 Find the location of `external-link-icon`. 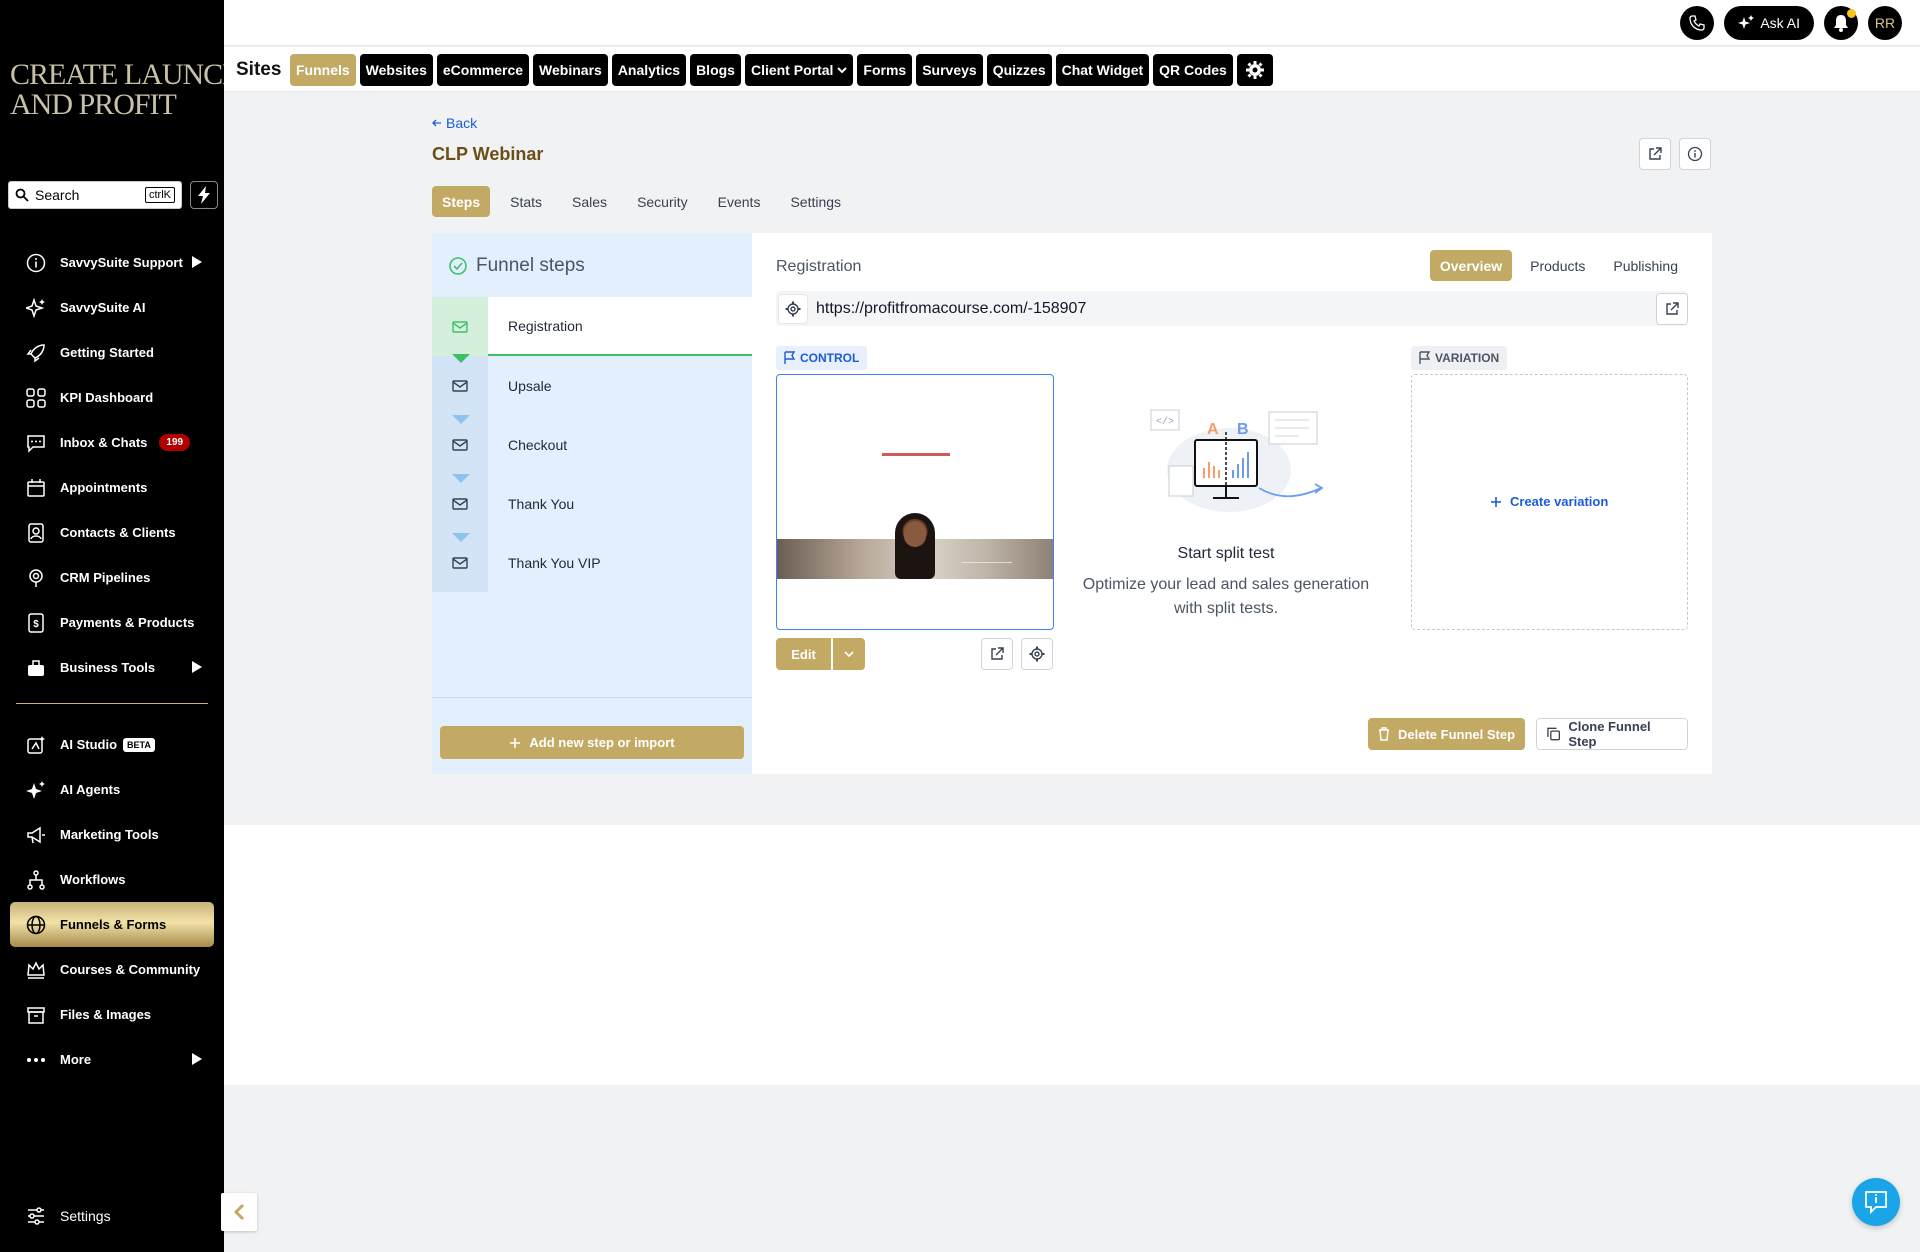

external-link-icon is located at coordinates (997, 653).